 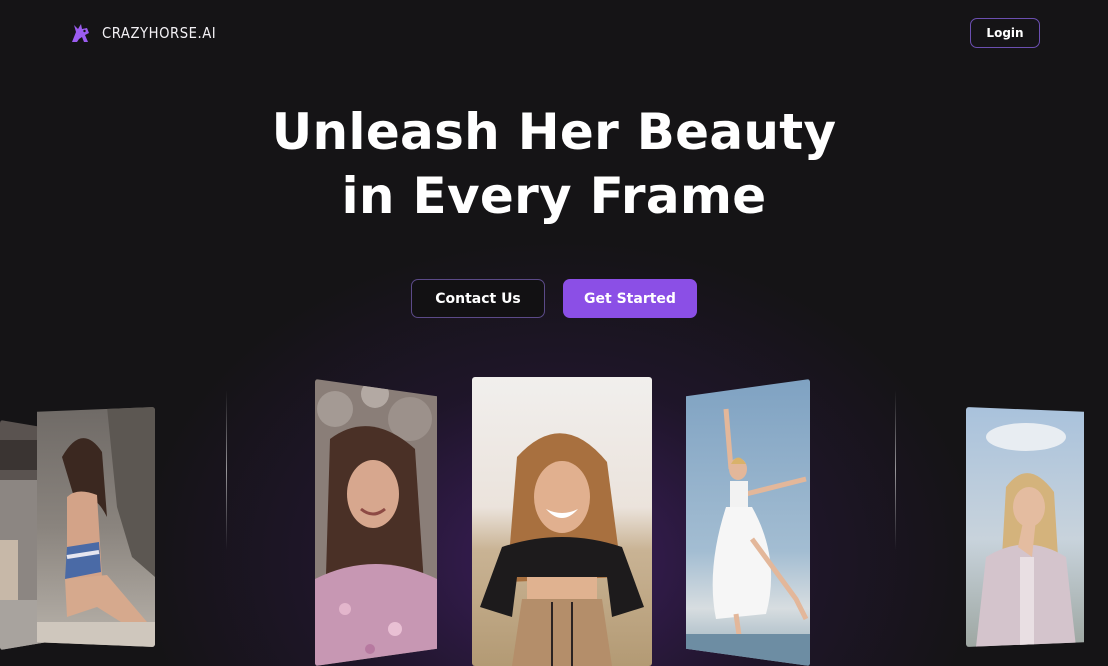 I want to click on contact-us-button: Contact Us, so click(x=478, y=298).